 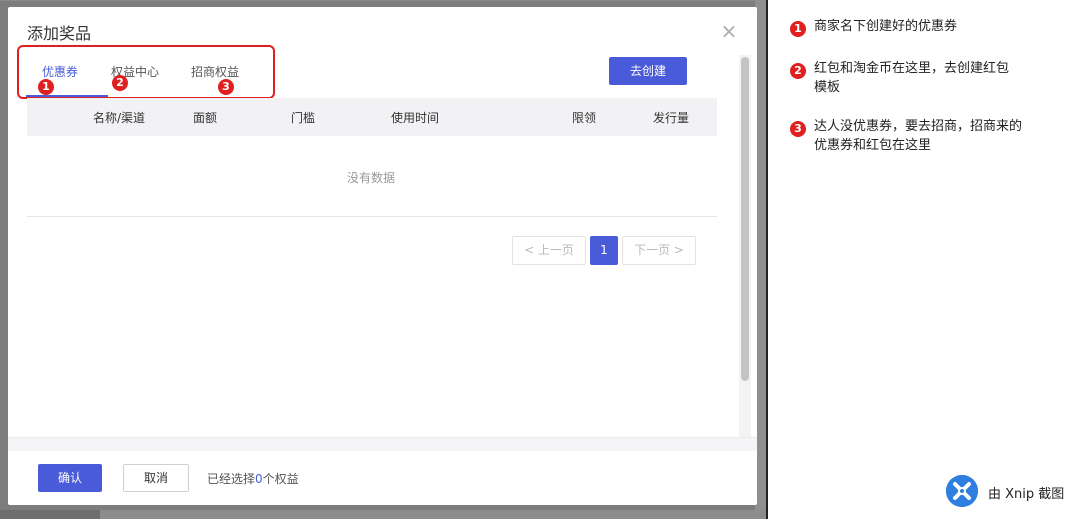 What do you see at coordinates (886, 26) in the screenshot?
I see `note-text: 商家名下创建好的优惠券` at bounding box center [886, 26].